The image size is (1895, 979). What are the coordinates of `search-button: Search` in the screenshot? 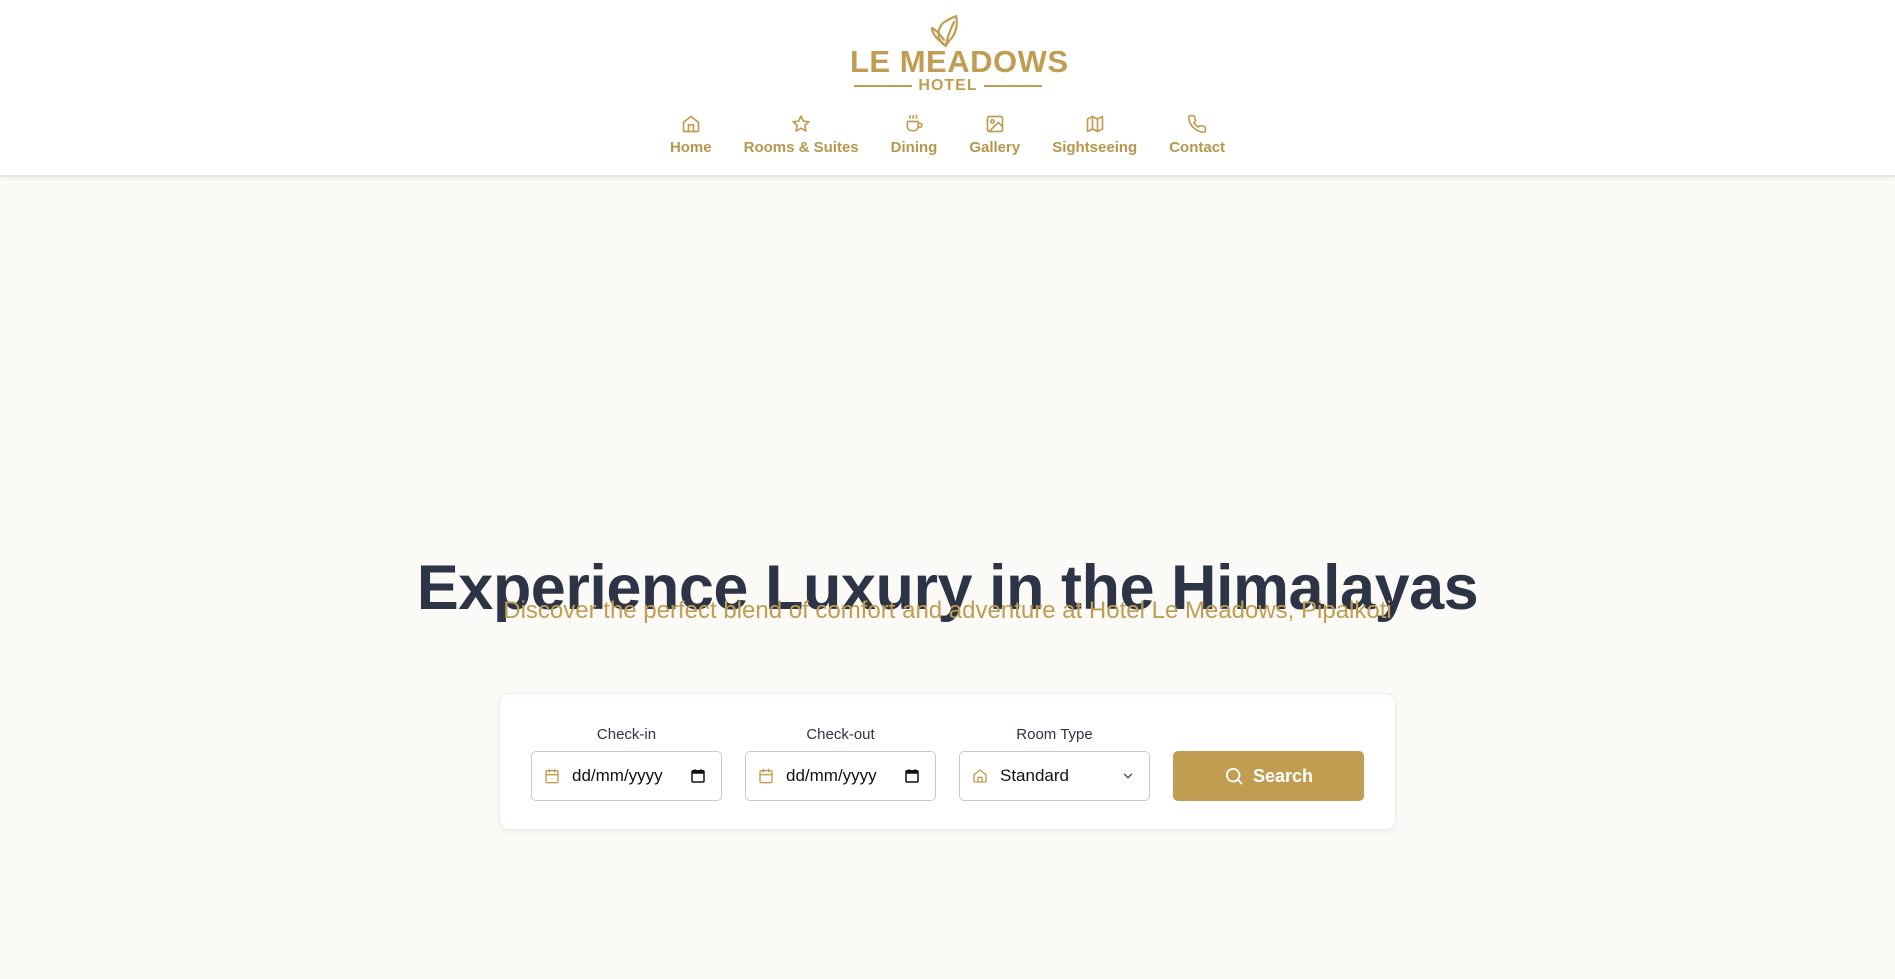 It's located at (1268, 776).